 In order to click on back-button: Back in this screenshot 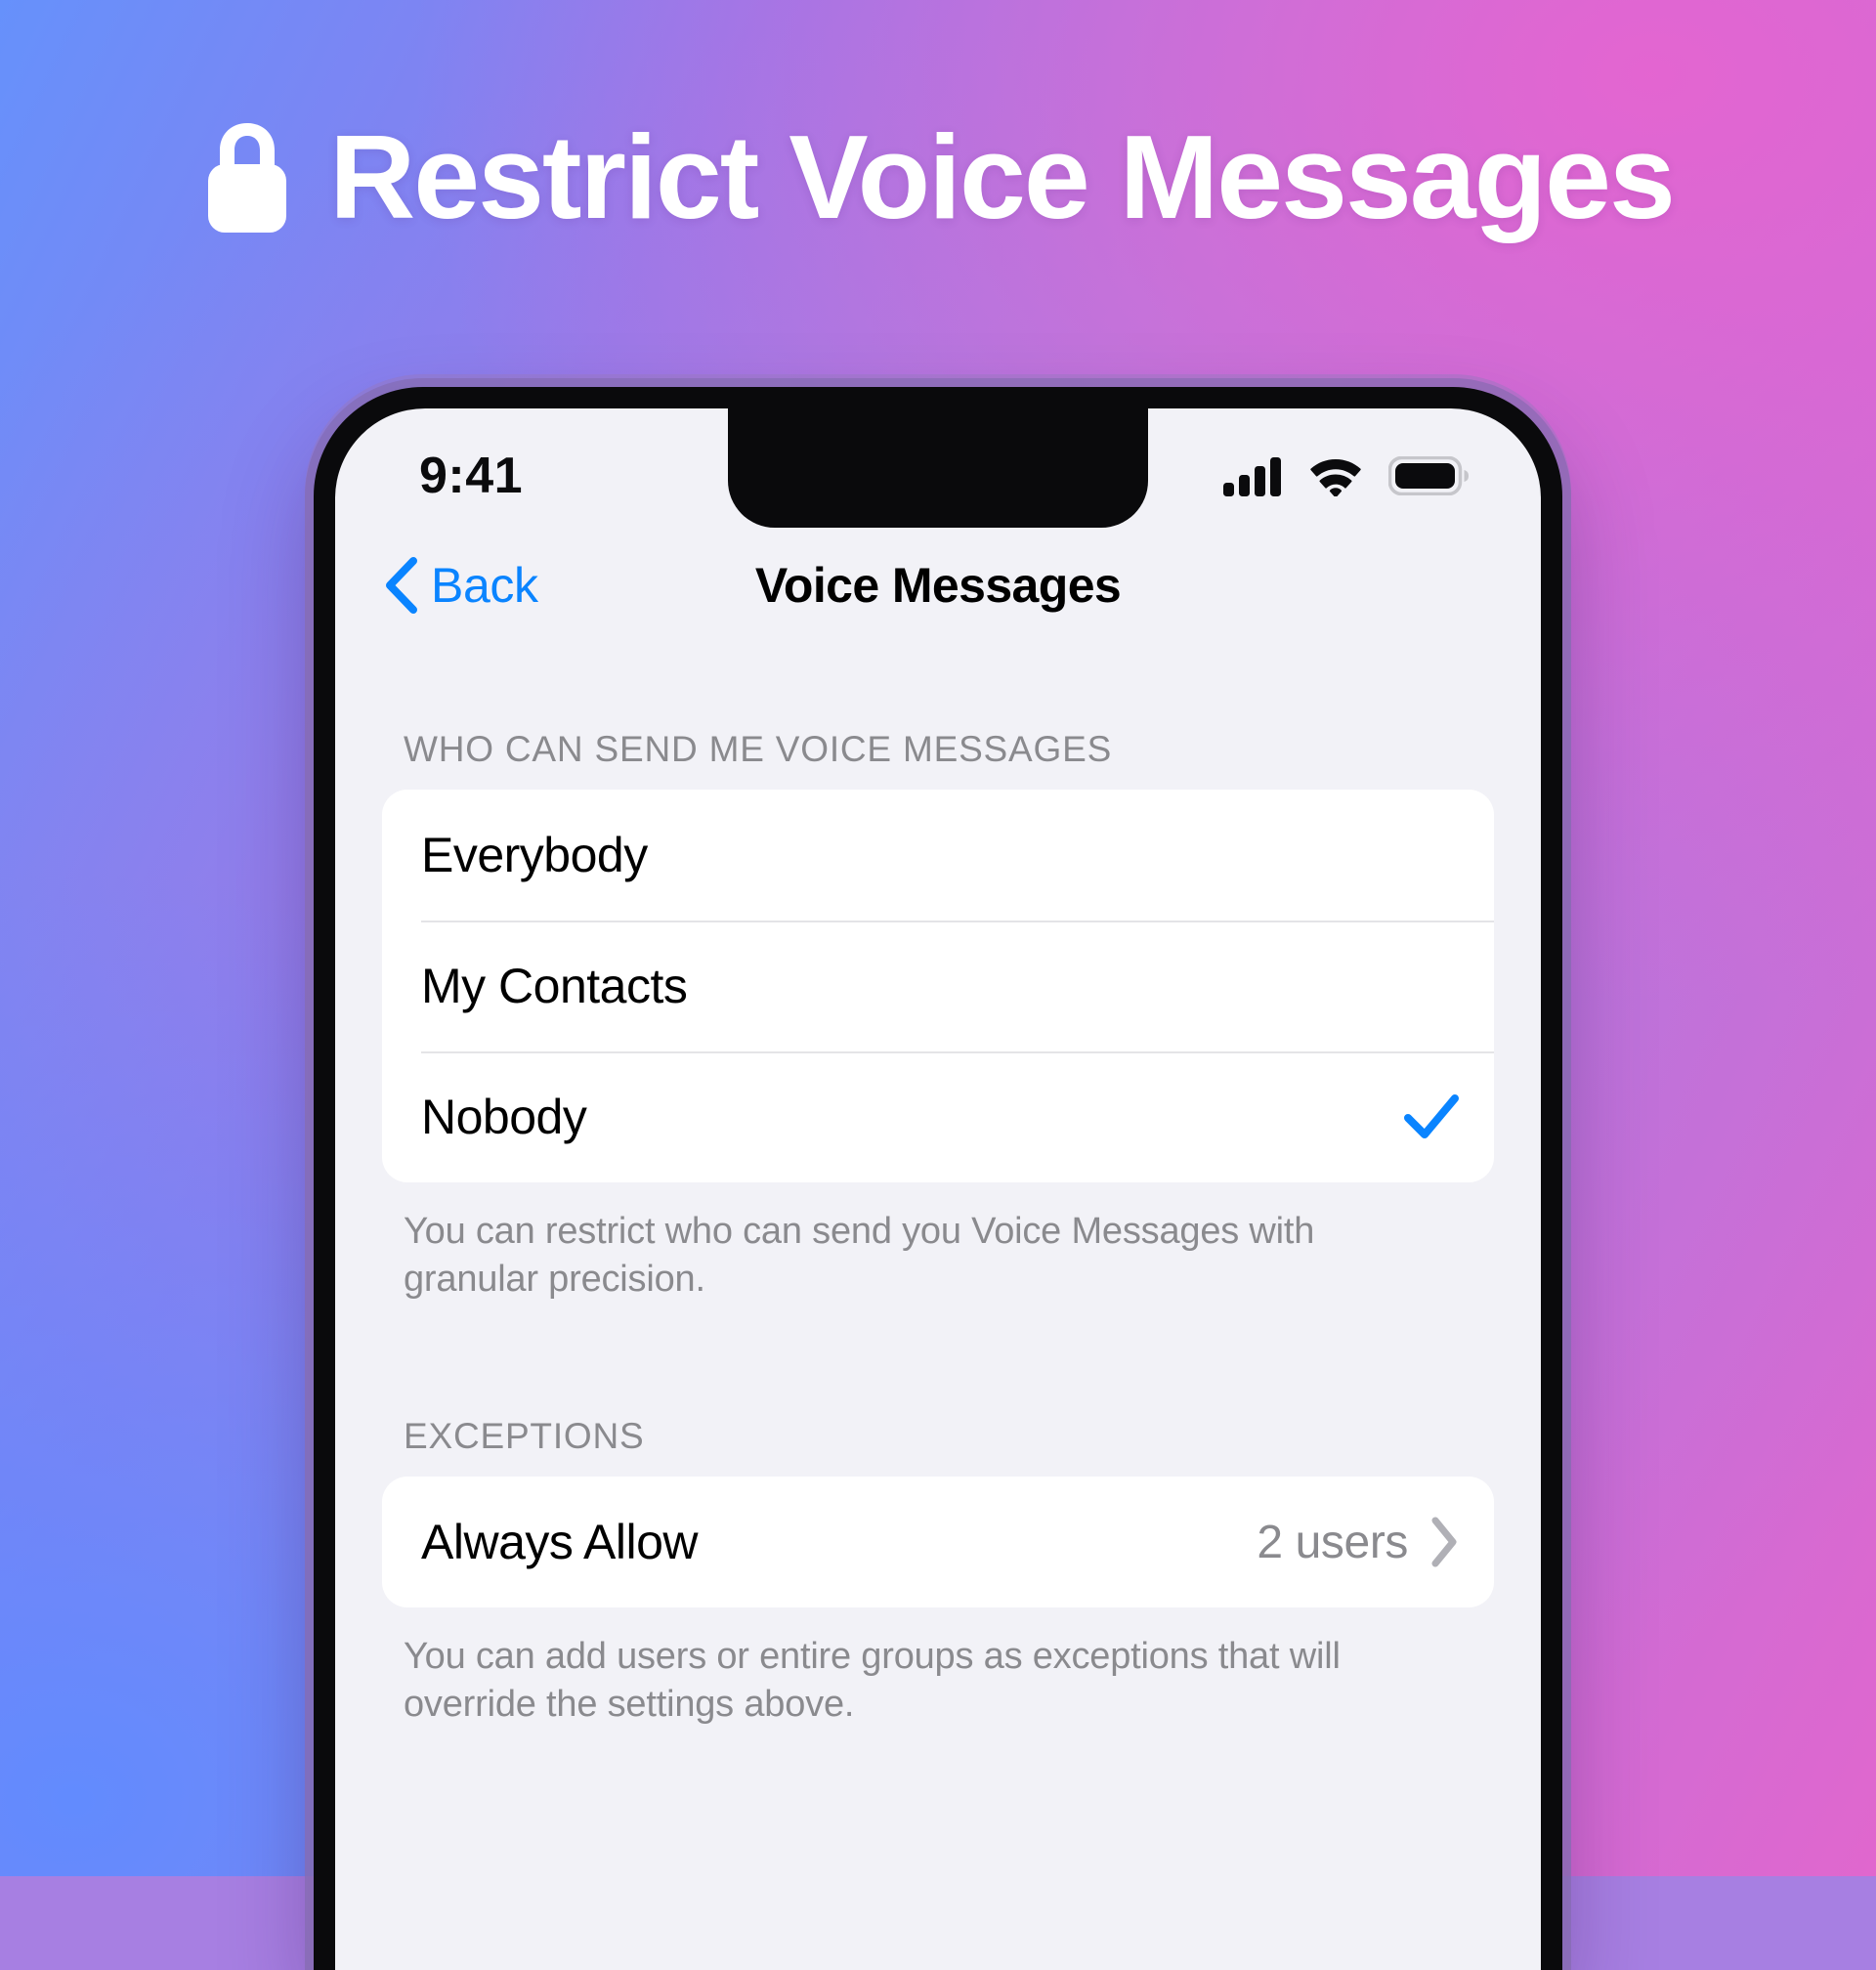, I will do `click(461, 586)`.